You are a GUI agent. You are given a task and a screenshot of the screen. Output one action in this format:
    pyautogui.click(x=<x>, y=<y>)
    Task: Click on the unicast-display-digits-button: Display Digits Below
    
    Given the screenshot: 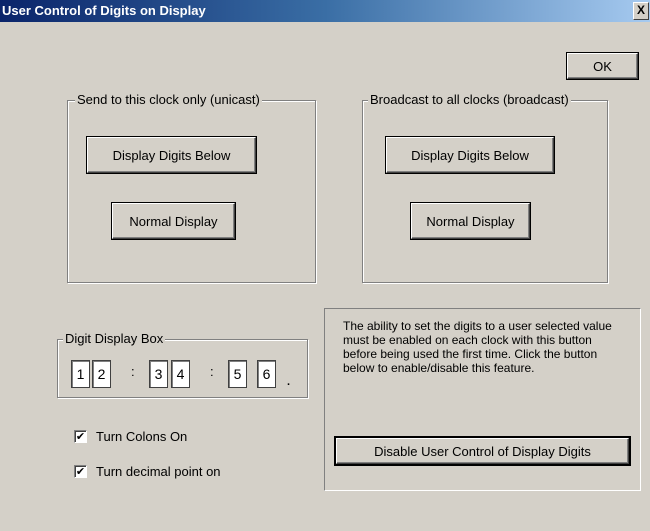 What is the action you would take?
    pyautogui.click(x=171, y=155)
    